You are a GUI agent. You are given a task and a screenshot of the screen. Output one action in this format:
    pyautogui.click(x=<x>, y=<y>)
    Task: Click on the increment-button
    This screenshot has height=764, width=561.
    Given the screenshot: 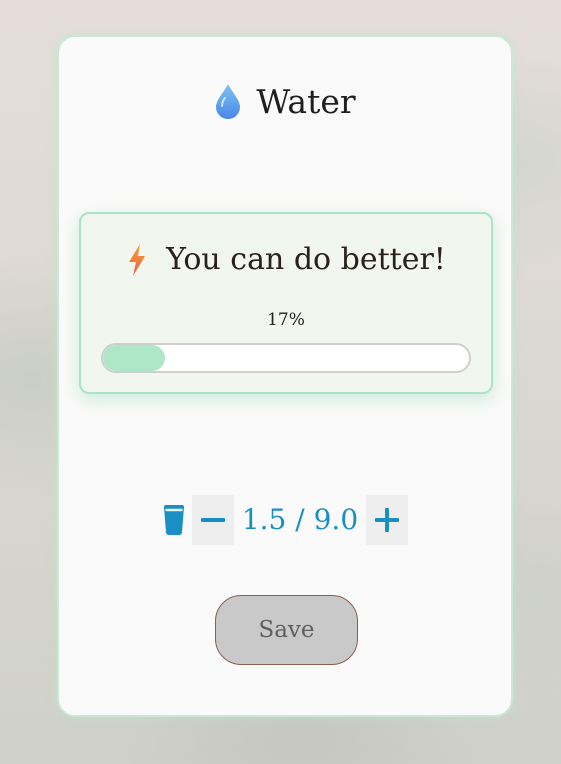 What is the action you would take?
    pyautogui.click(x=387, y=520)
    